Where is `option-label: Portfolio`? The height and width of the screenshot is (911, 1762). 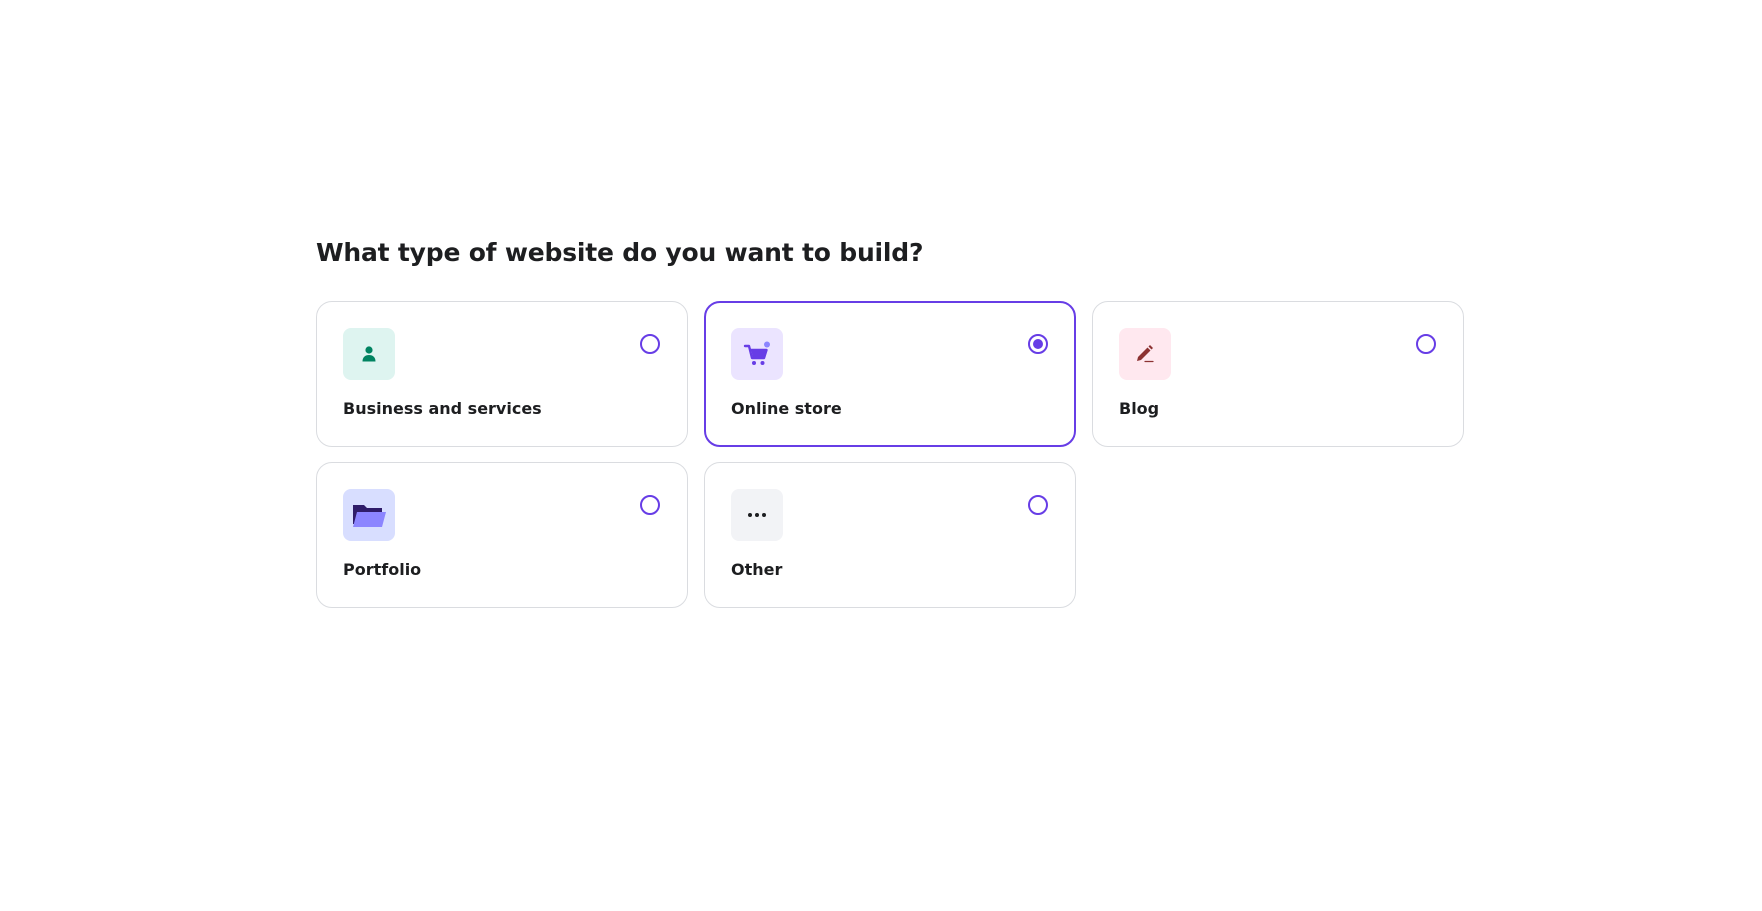
option-label: Portfolio is located at coordinates (382, 569).